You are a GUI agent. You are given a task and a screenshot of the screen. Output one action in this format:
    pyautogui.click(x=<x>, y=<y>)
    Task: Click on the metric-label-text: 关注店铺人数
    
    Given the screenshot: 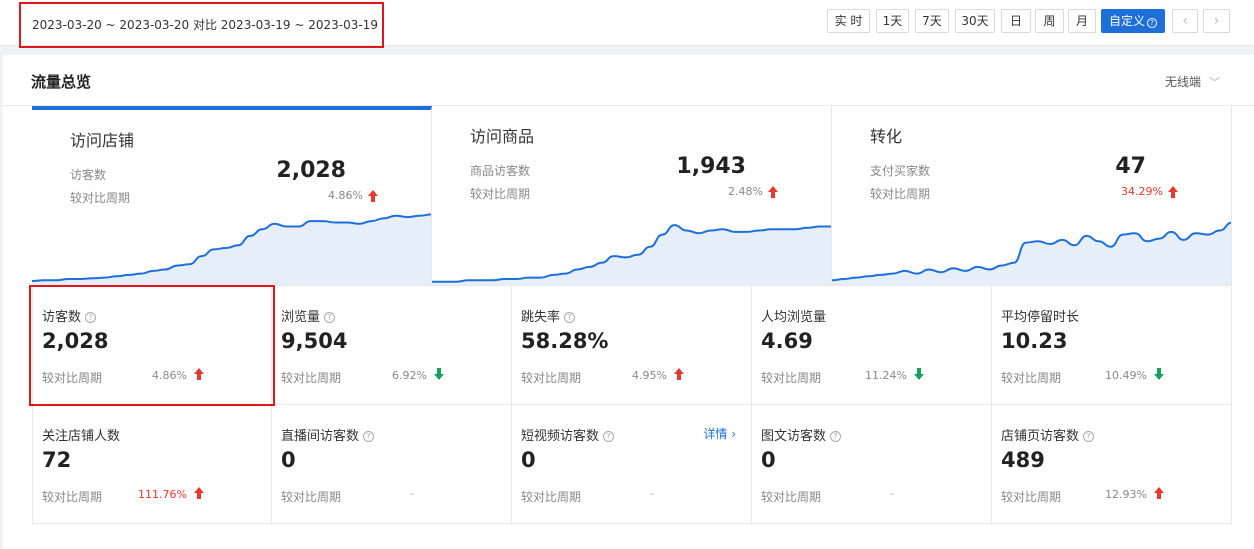 What is the action you would take?
    pyautogui.click(x=81, y=436)
    